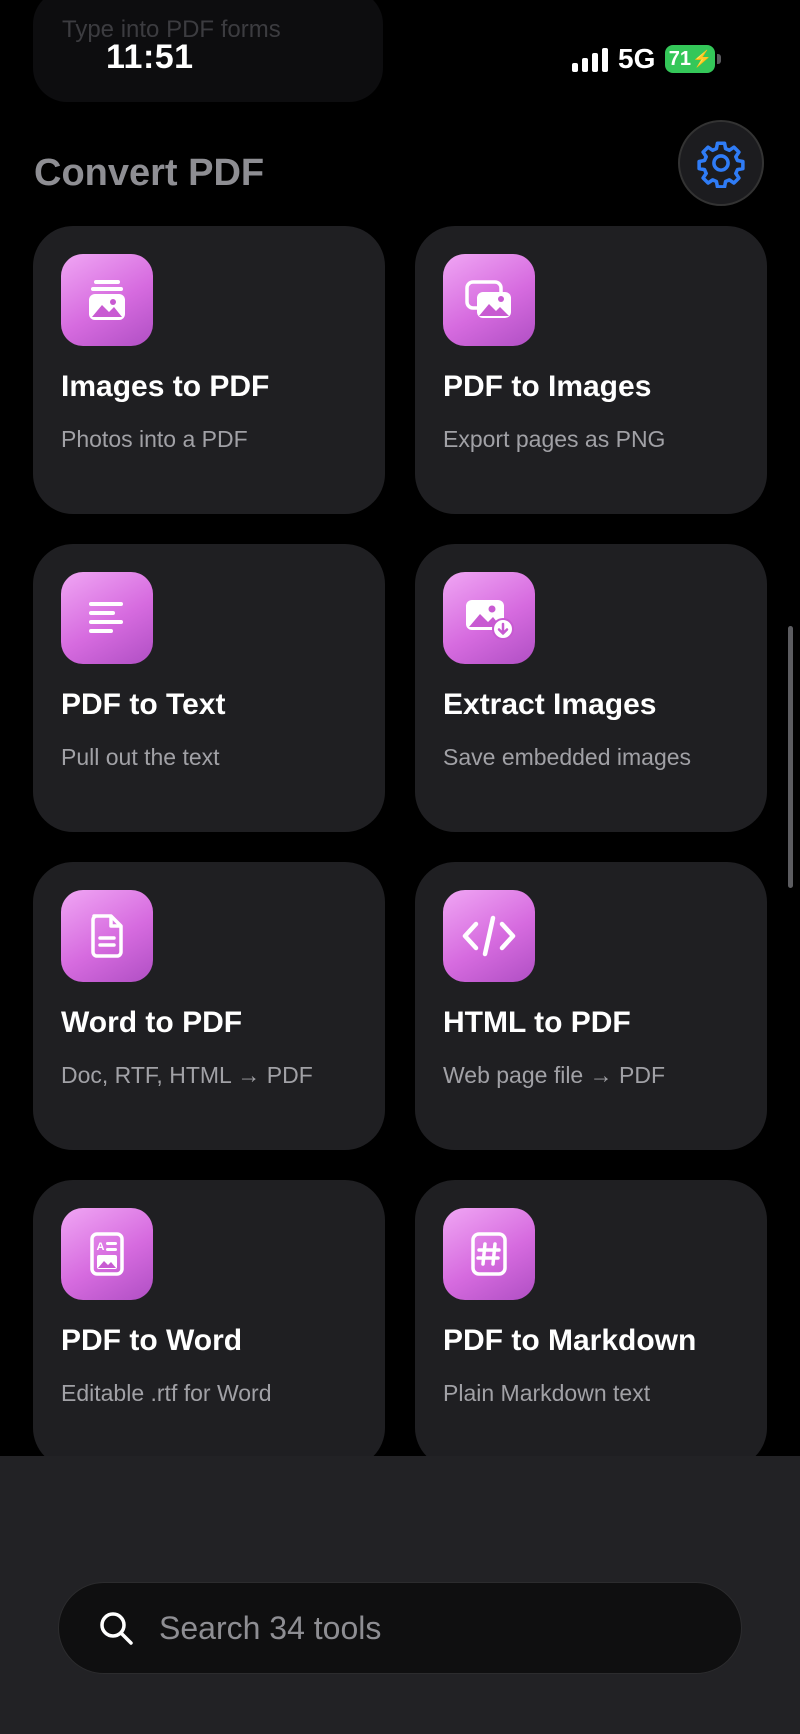  What do you see at coordinates (107, 618) in the screenshot?
I see `text-lines-icon` at bounding box center [107, 618].